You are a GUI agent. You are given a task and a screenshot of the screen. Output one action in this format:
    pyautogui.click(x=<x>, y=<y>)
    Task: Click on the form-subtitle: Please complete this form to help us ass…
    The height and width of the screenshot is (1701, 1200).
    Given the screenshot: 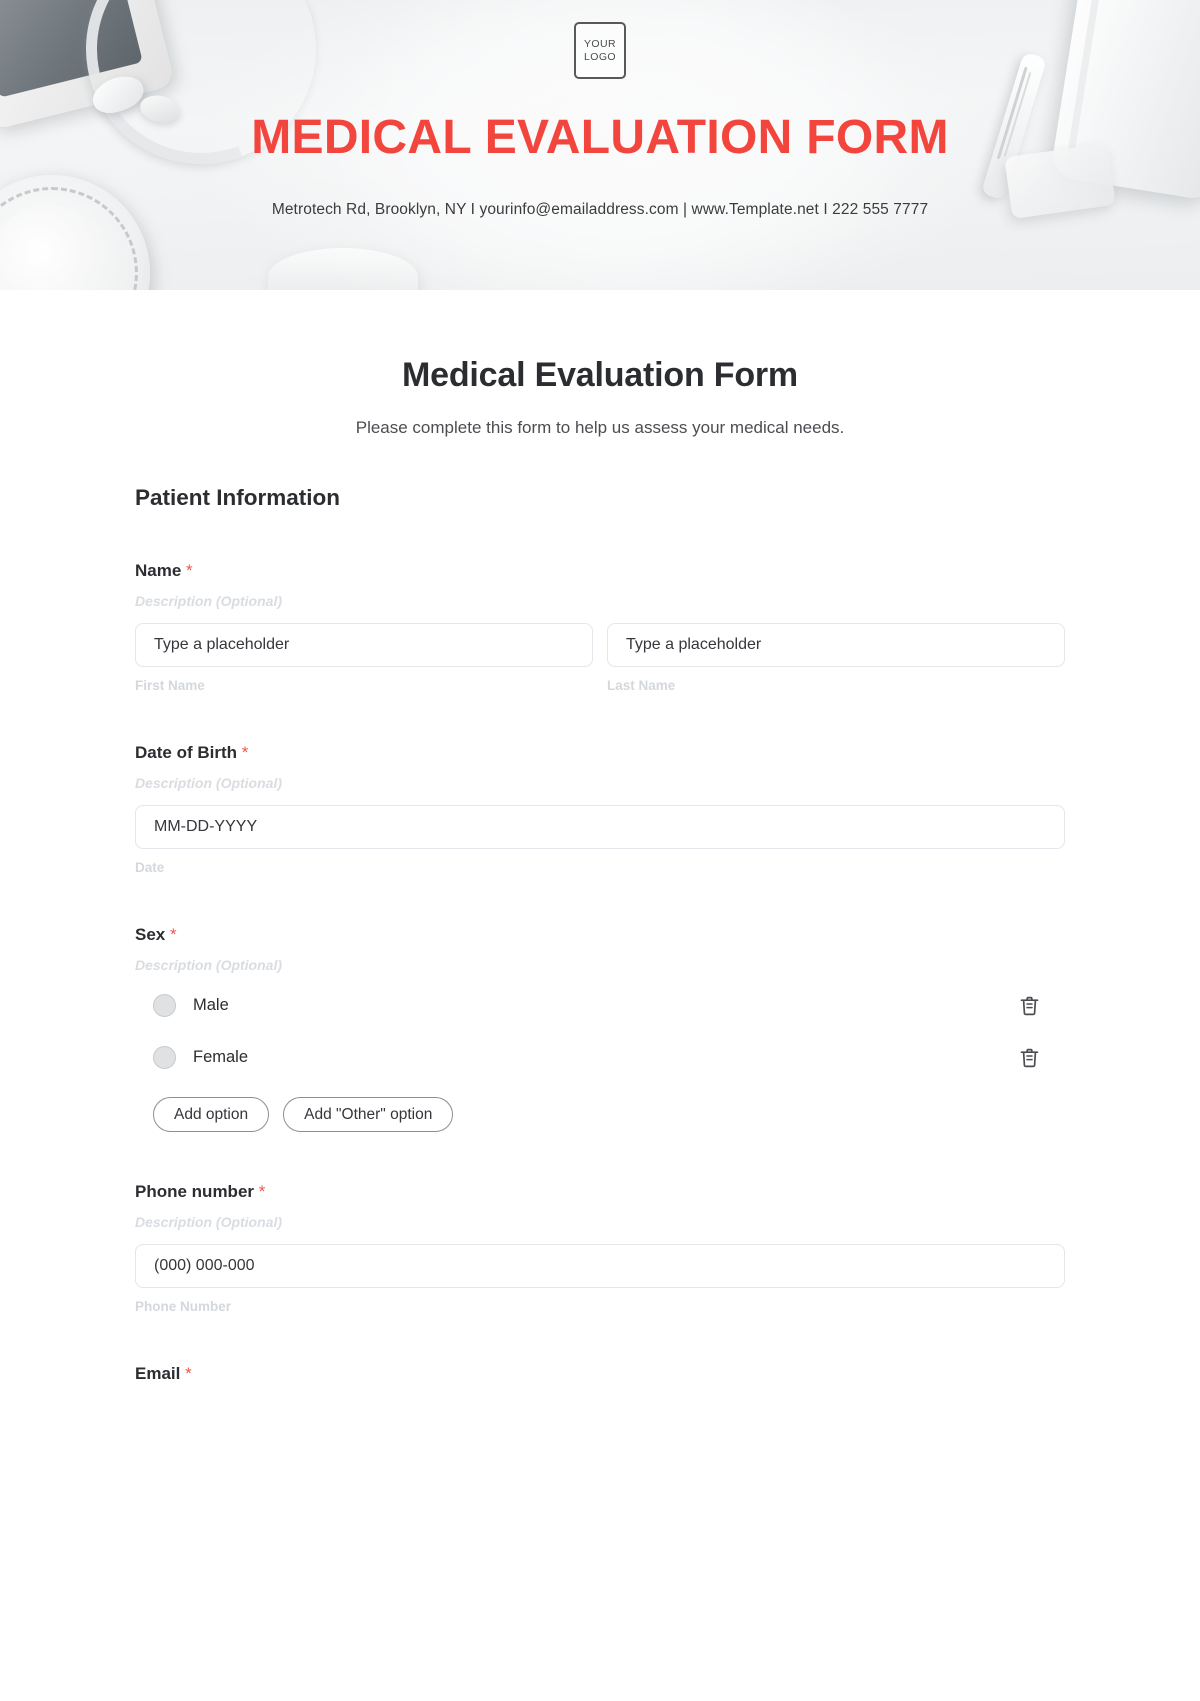 What is the action you would take?
    pyautogui.click(x=600, y=427)
    